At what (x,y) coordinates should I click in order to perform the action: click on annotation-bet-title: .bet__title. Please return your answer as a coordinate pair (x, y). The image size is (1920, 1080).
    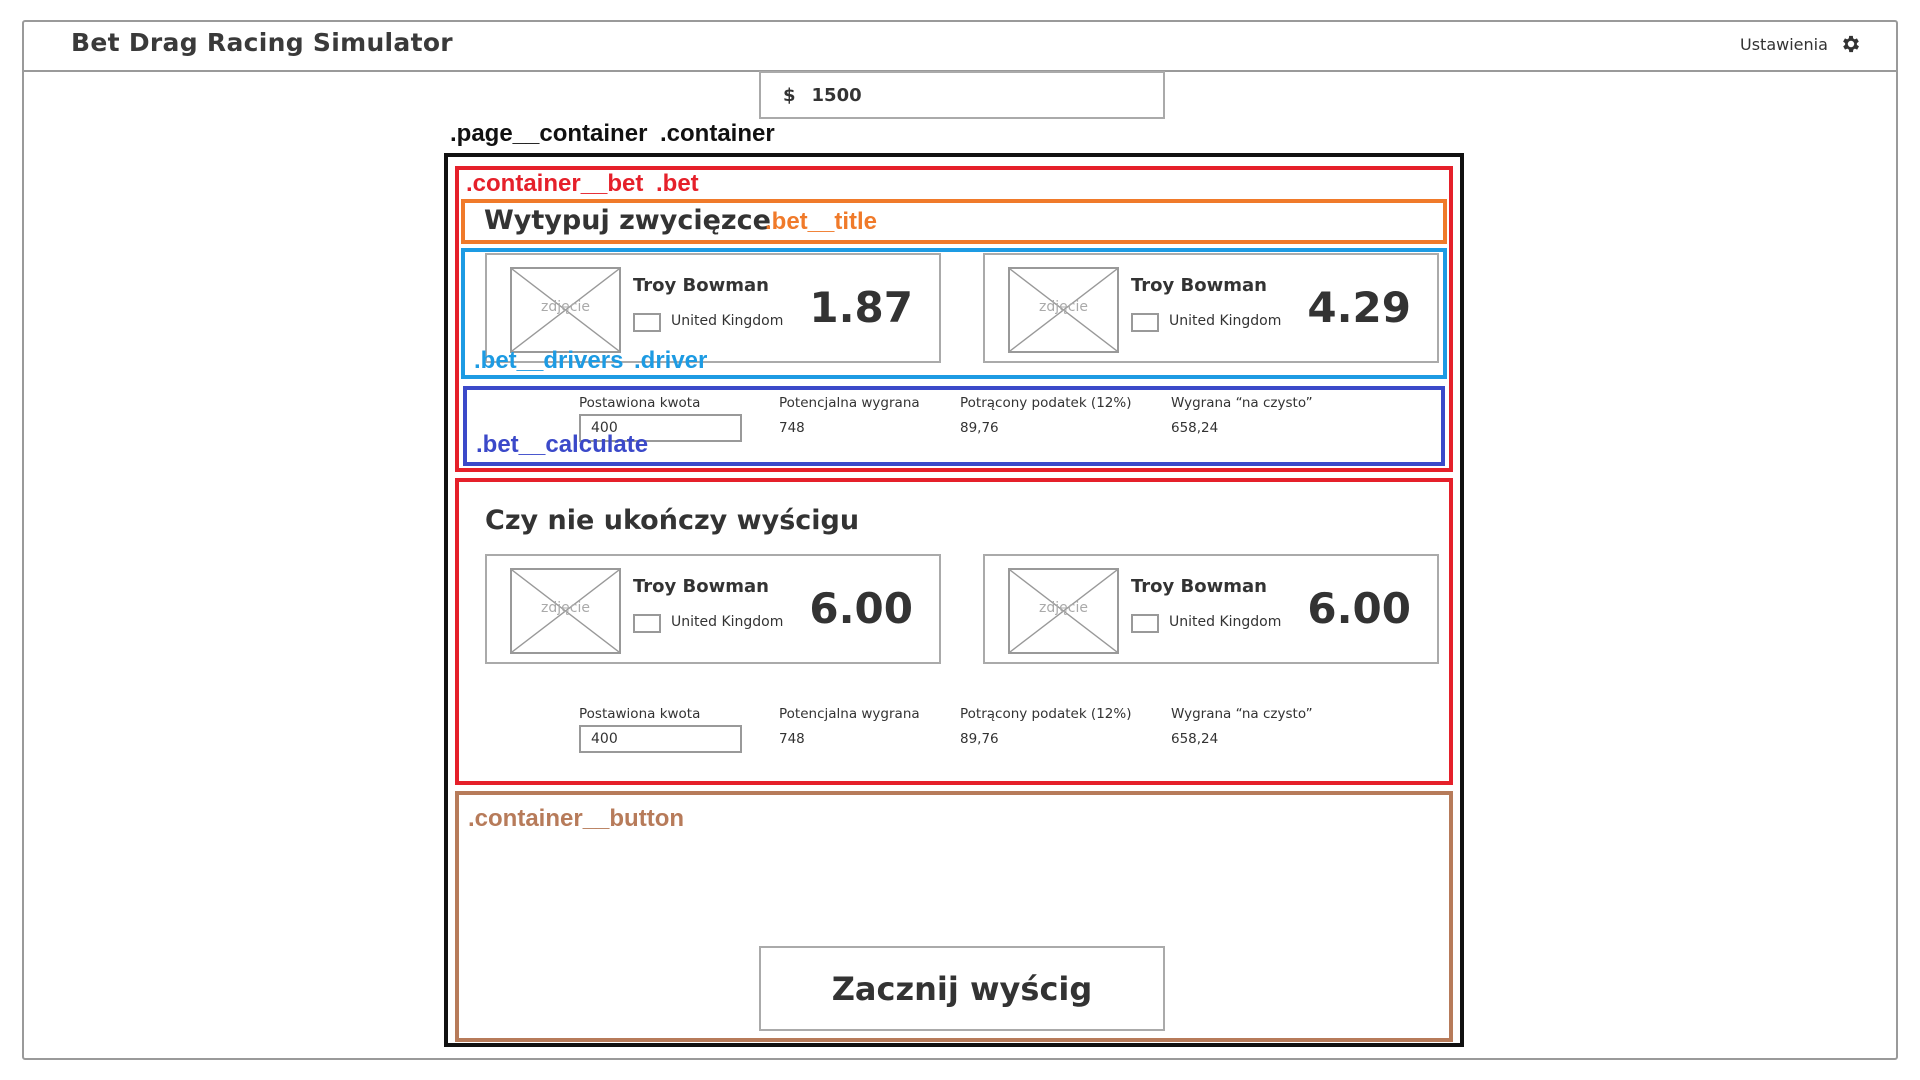
    Looking at the image, I should click on (821, 221).